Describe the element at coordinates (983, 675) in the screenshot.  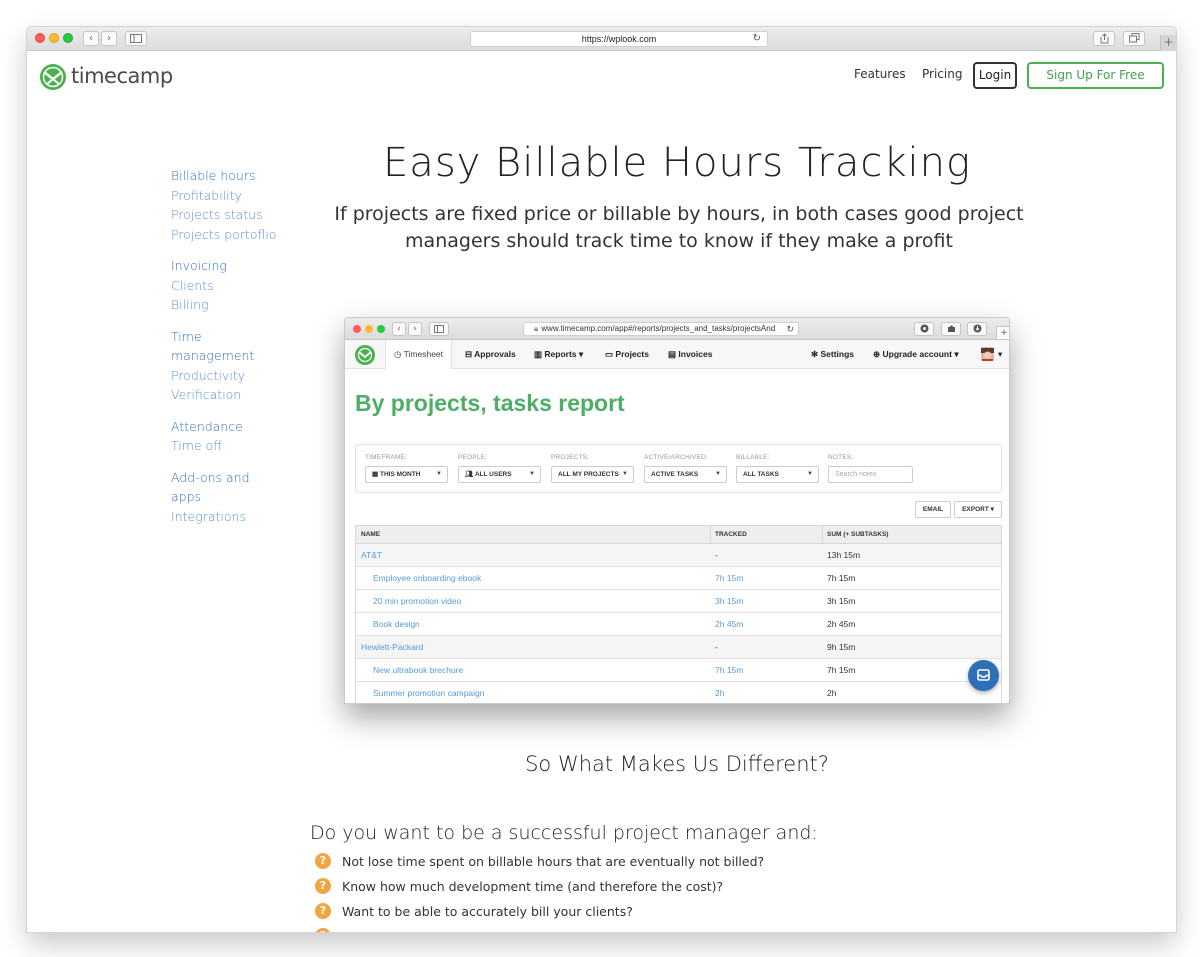
I see `chat-inbox-icon` at that location.